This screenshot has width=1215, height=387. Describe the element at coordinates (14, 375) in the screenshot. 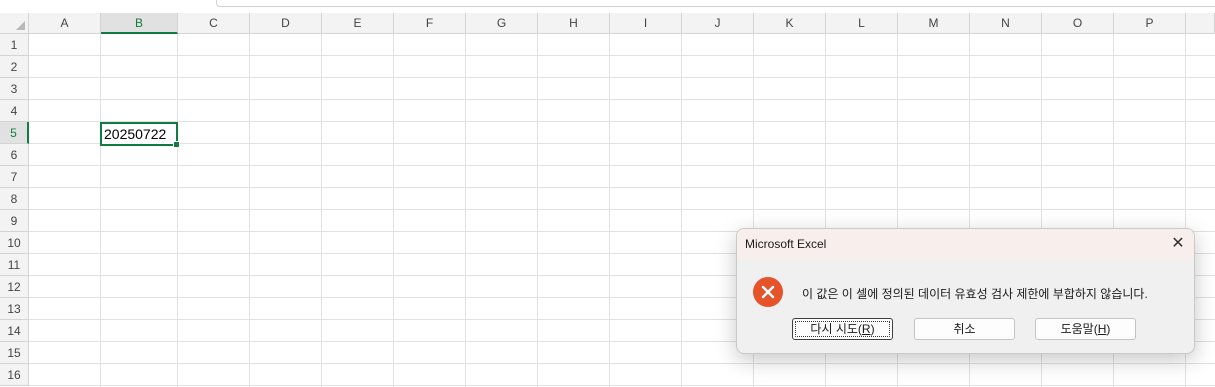

I see `row-header-16: 16` at that location.